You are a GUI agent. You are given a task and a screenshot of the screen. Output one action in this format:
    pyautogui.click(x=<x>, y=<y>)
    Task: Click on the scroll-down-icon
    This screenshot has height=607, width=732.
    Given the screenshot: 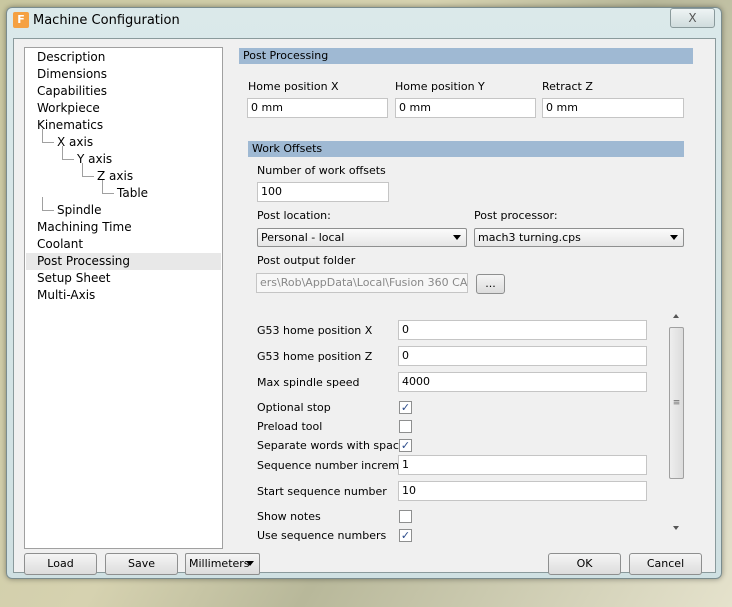 What is the action you would take?
    pyautogui.click(x=676, y=528)
    